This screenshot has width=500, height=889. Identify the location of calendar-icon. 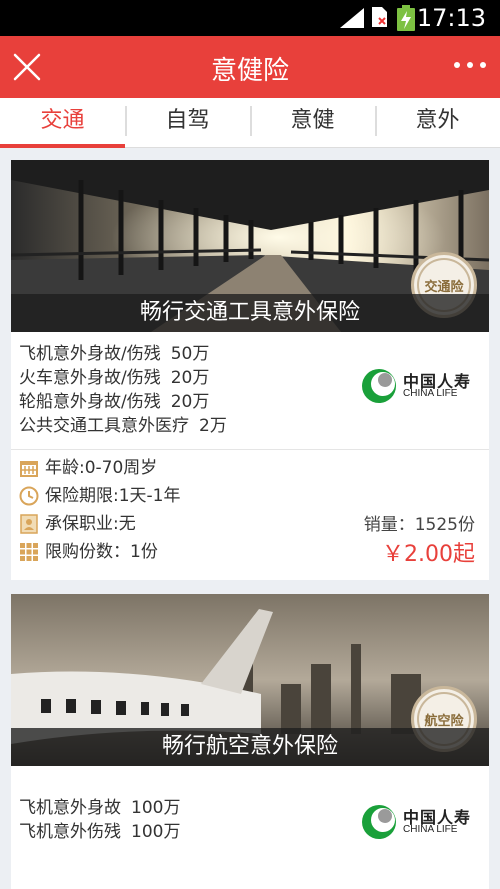
(29, 469).